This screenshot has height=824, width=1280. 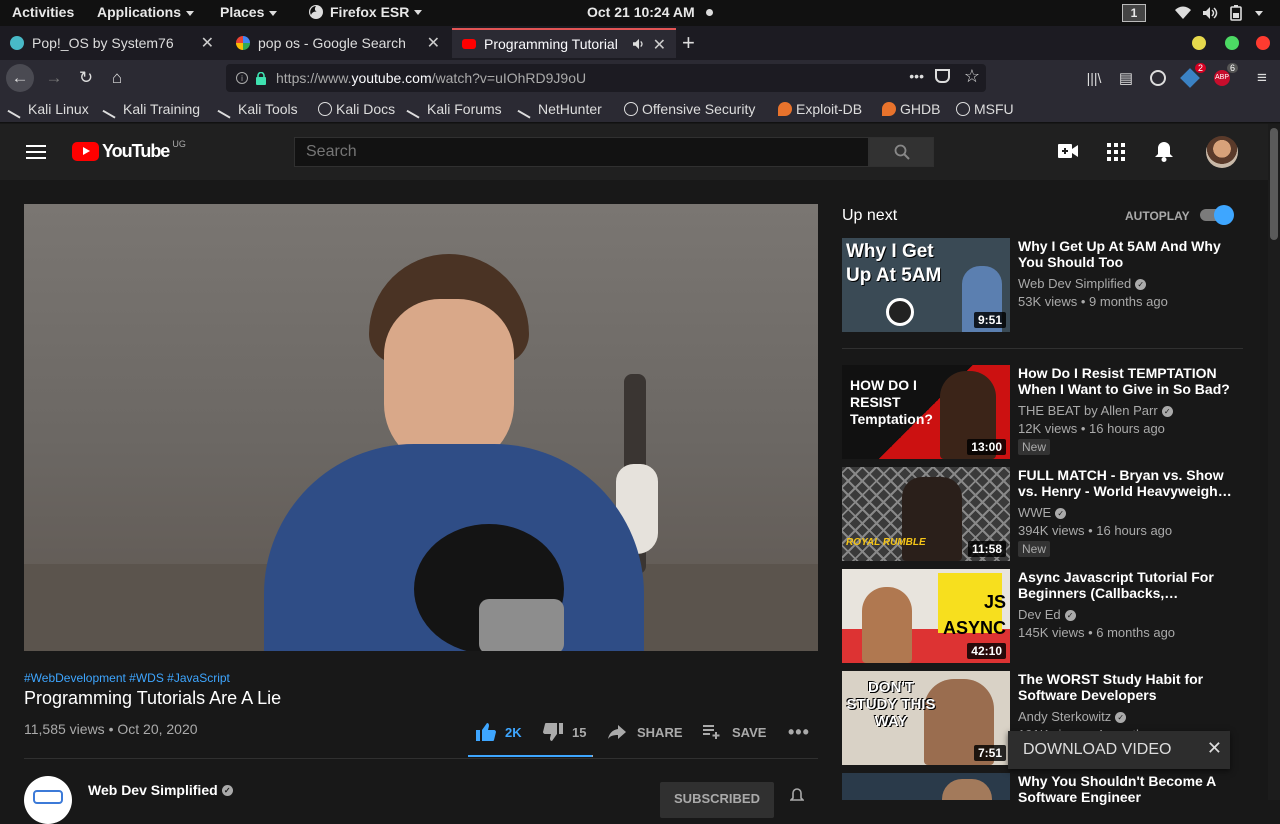 I want to click on avatar, so click(x=1222, y=152).